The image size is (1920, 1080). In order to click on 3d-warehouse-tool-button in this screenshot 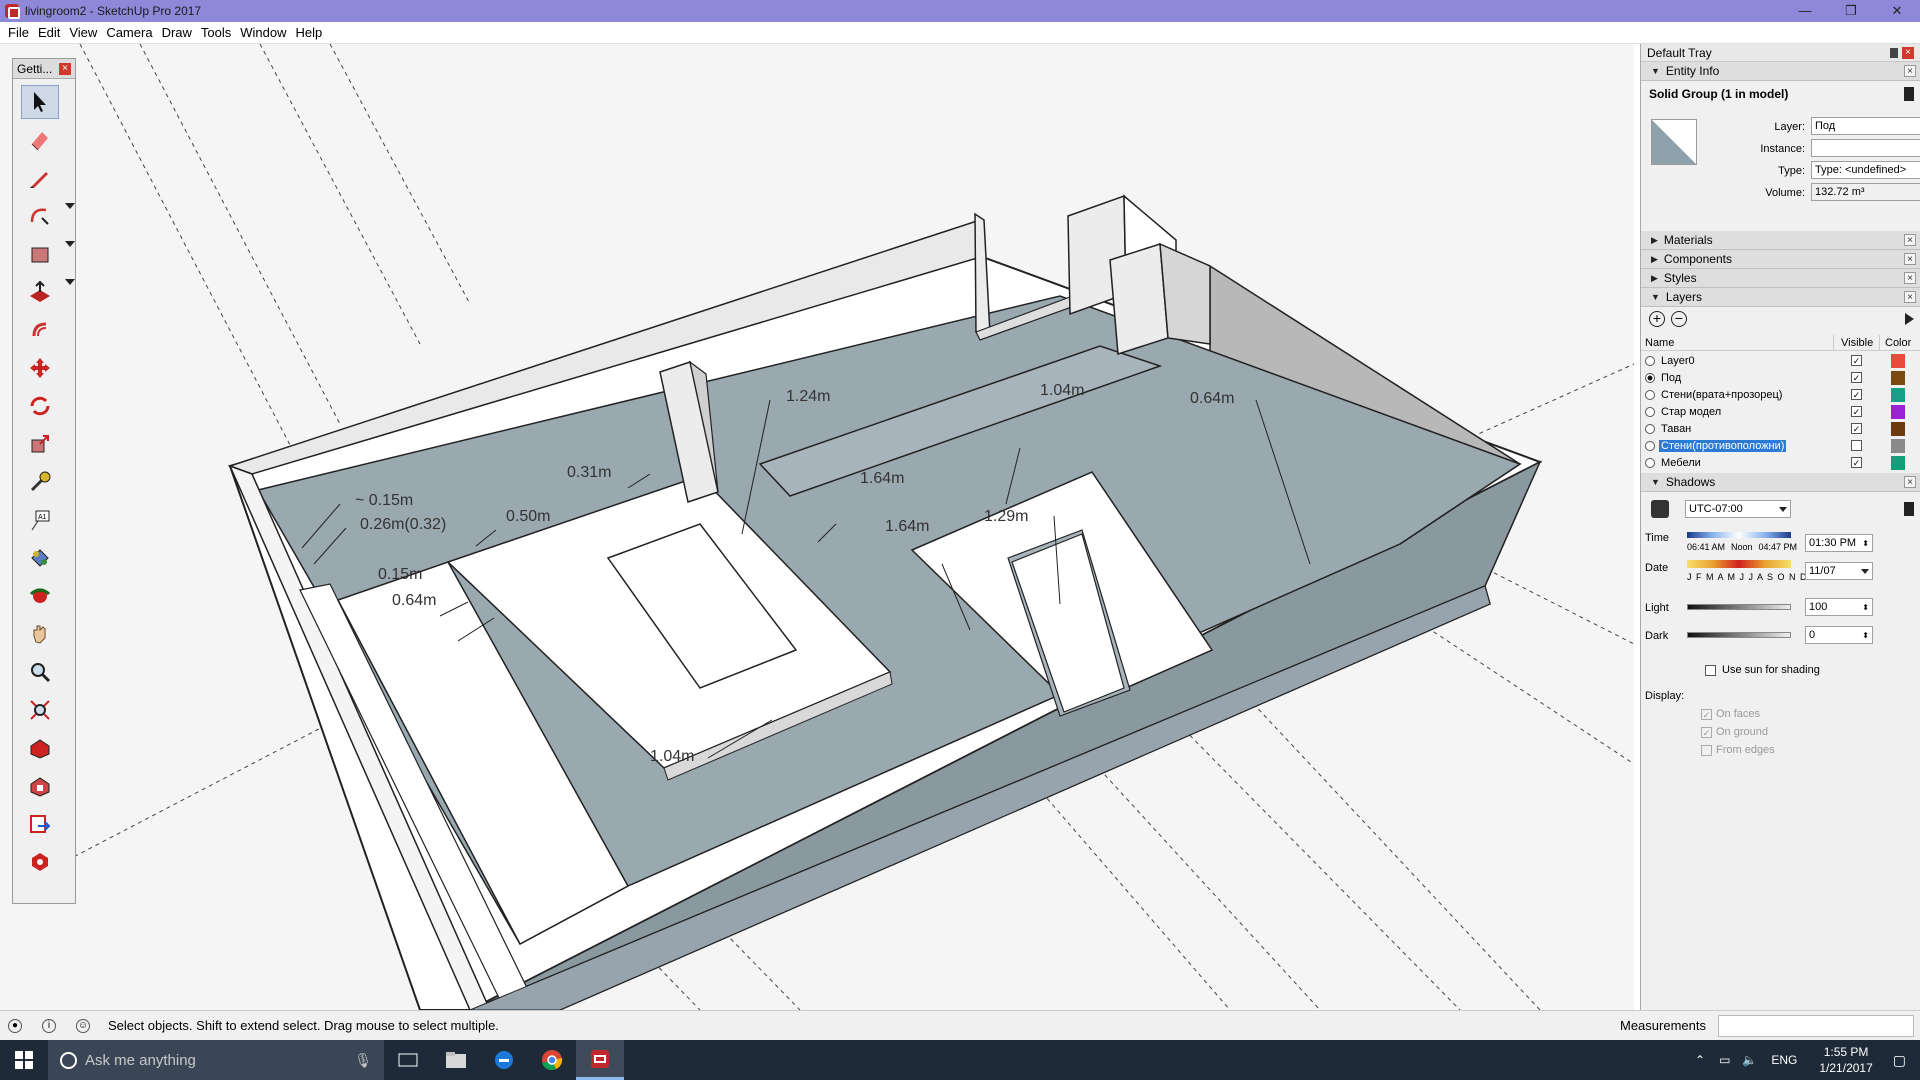, I will do `click(40, 748)`.